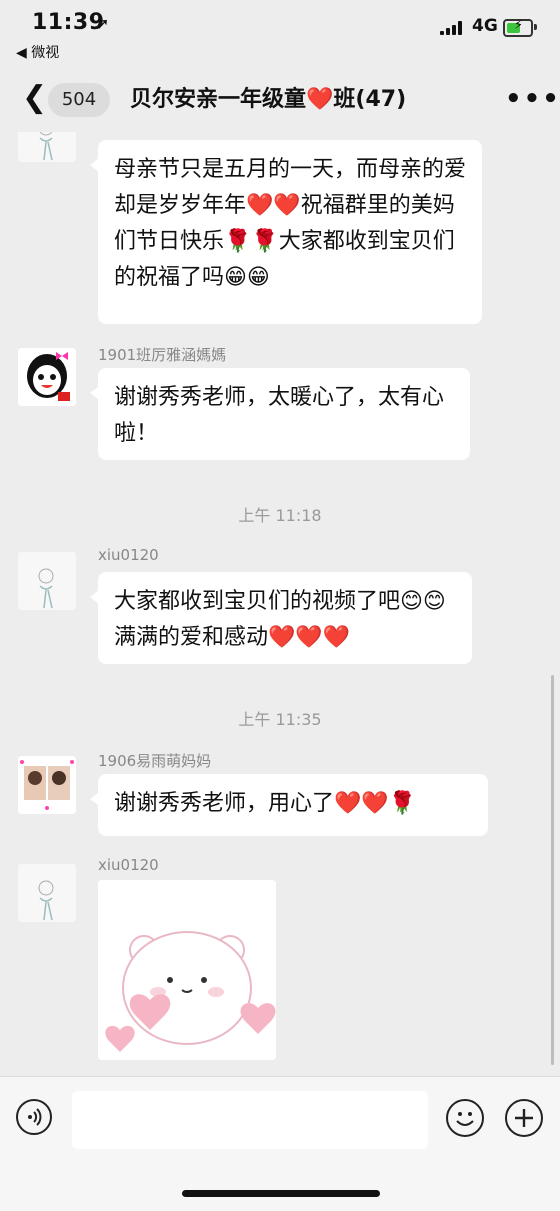  Describe the element at coordinates (280, 515) in the screenshot. I see `timestamp: 上午 11:18` at that location.